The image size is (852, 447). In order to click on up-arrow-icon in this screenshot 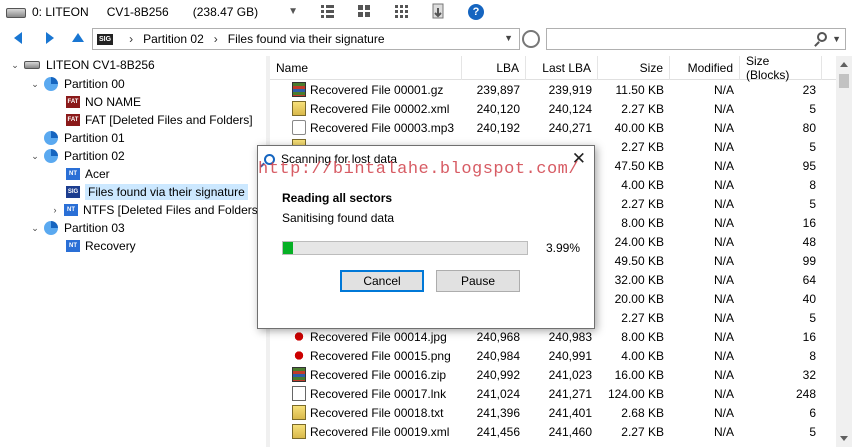, I will do `click(78, 37)`.